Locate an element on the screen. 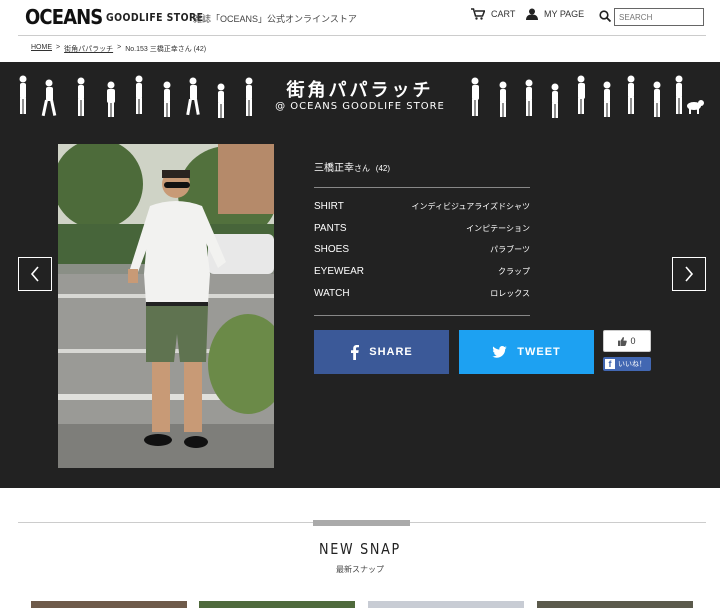 This screenshot has width=720, height=608. facebook-like-button: f いいね！ is located at coordinates (627, 364).